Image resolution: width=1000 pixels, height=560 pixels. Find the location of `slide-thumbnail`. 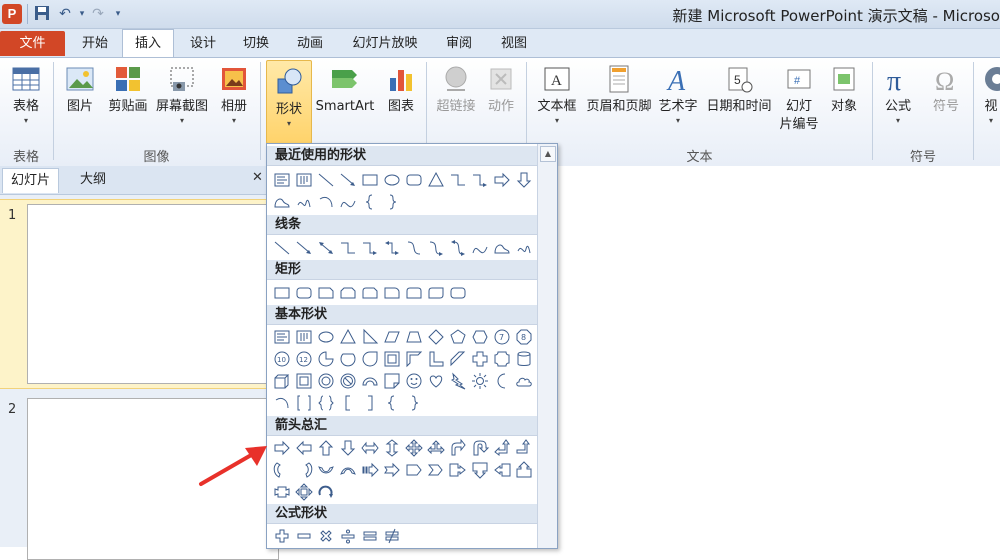

slide-thumbnail is located at coordinates (153, 294).